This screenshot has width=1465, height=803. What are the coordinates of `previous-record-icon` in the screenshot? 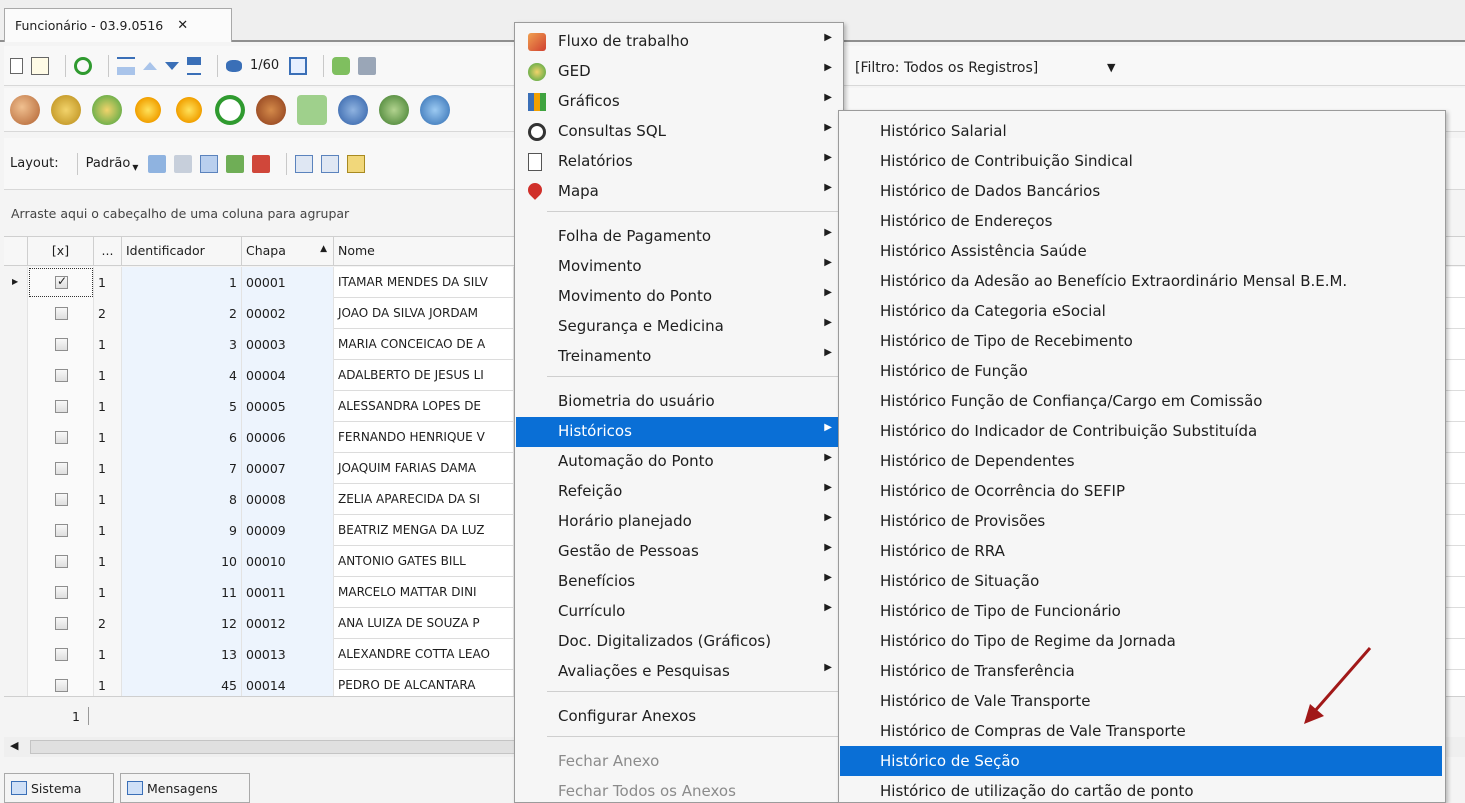 It's located at (150, 65).